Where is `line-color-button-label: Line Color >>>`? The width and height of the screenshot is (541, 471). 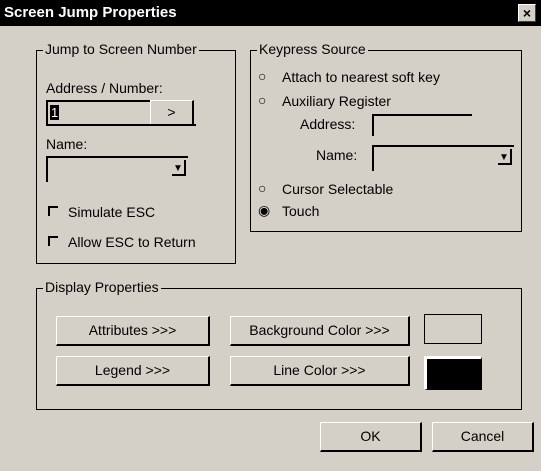
line-color-button-label: Line Color >>> is located at coordinates (319, 370).